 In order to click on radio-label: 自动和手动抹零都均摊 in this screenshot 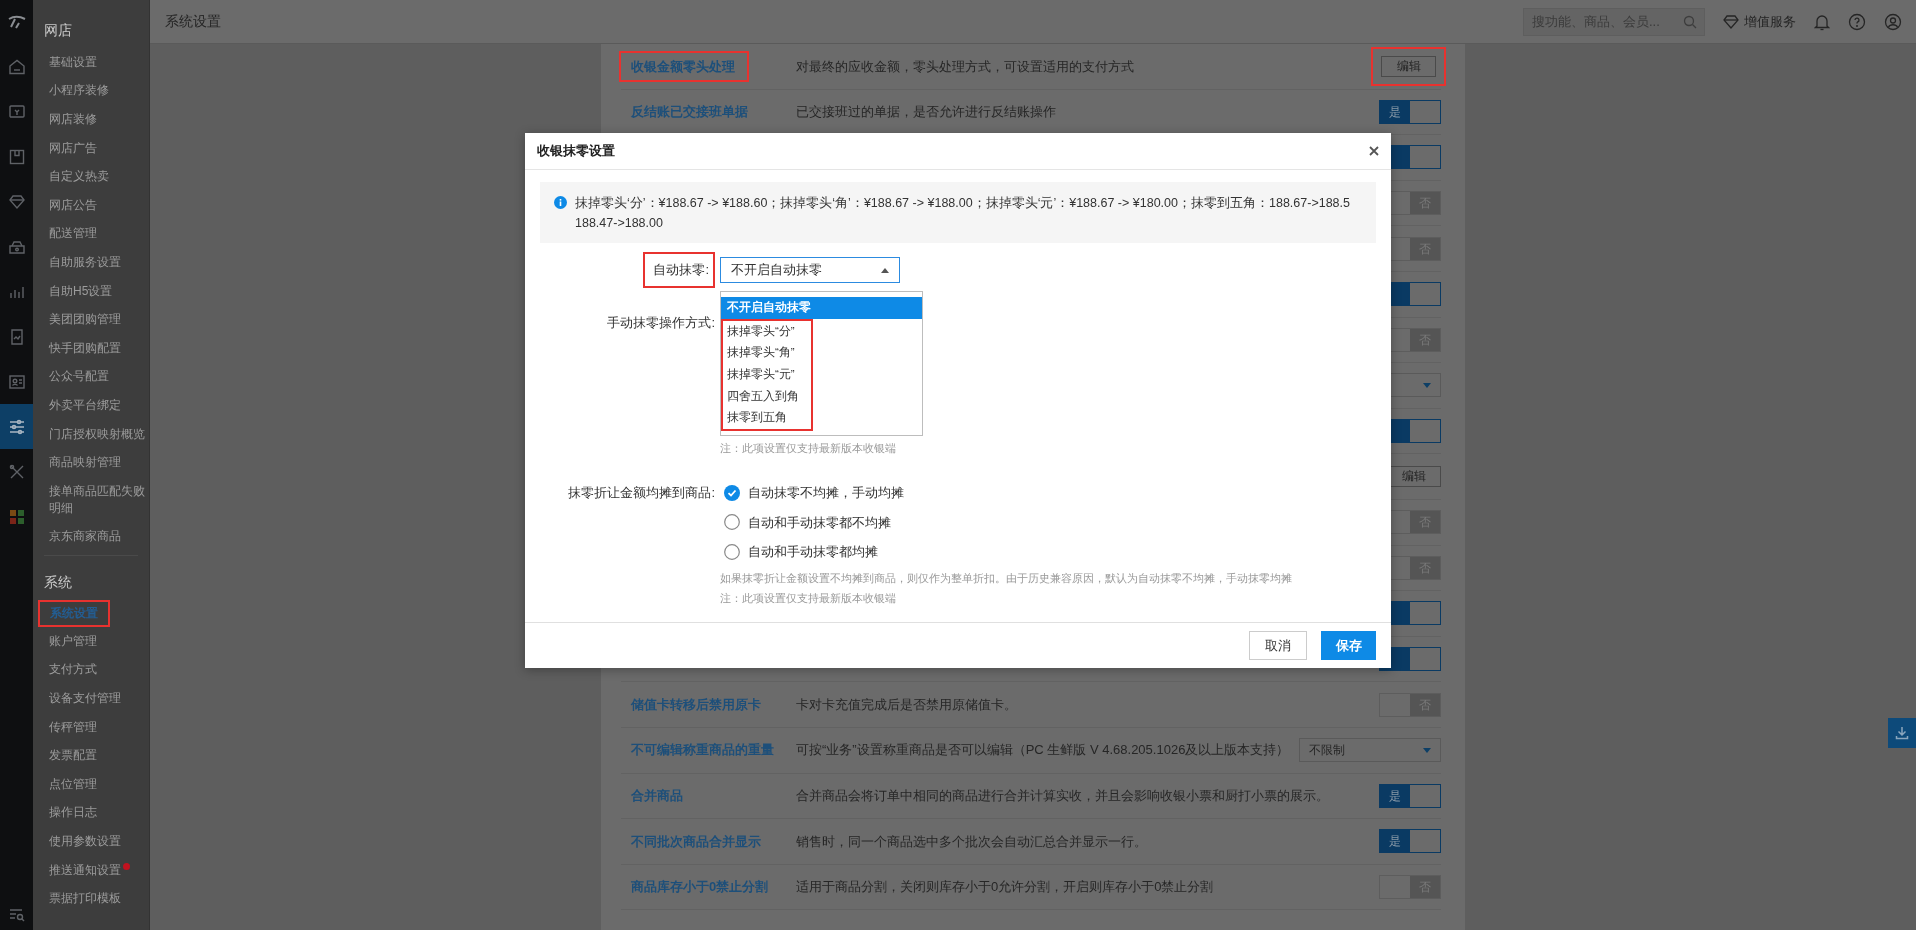, I will do `click(813, 552)`.